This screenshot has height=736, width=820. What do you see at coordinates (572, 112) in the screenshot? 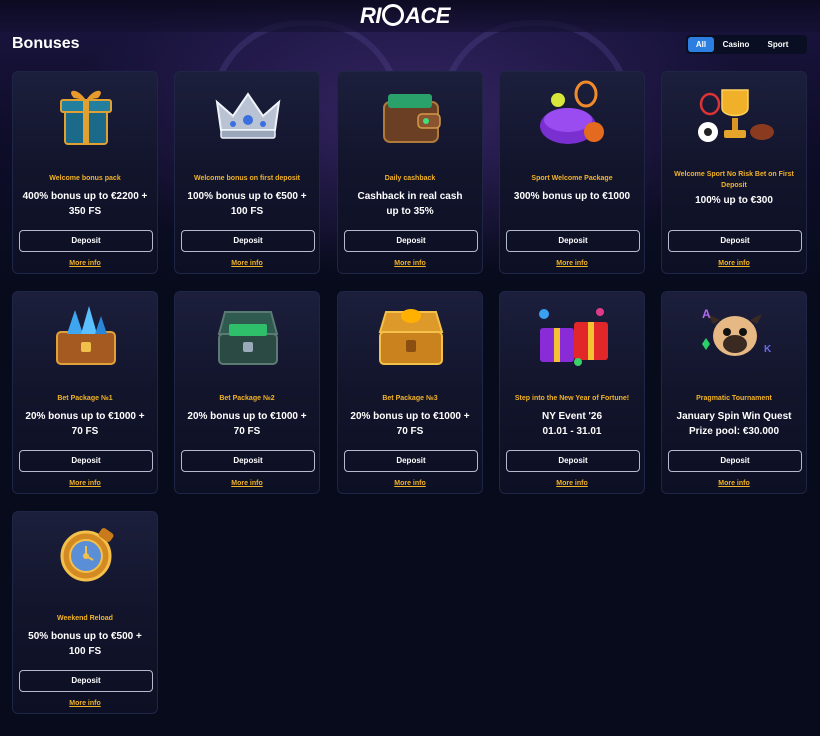
I see `sports-bag-icon` at bounding box center [572, 112].